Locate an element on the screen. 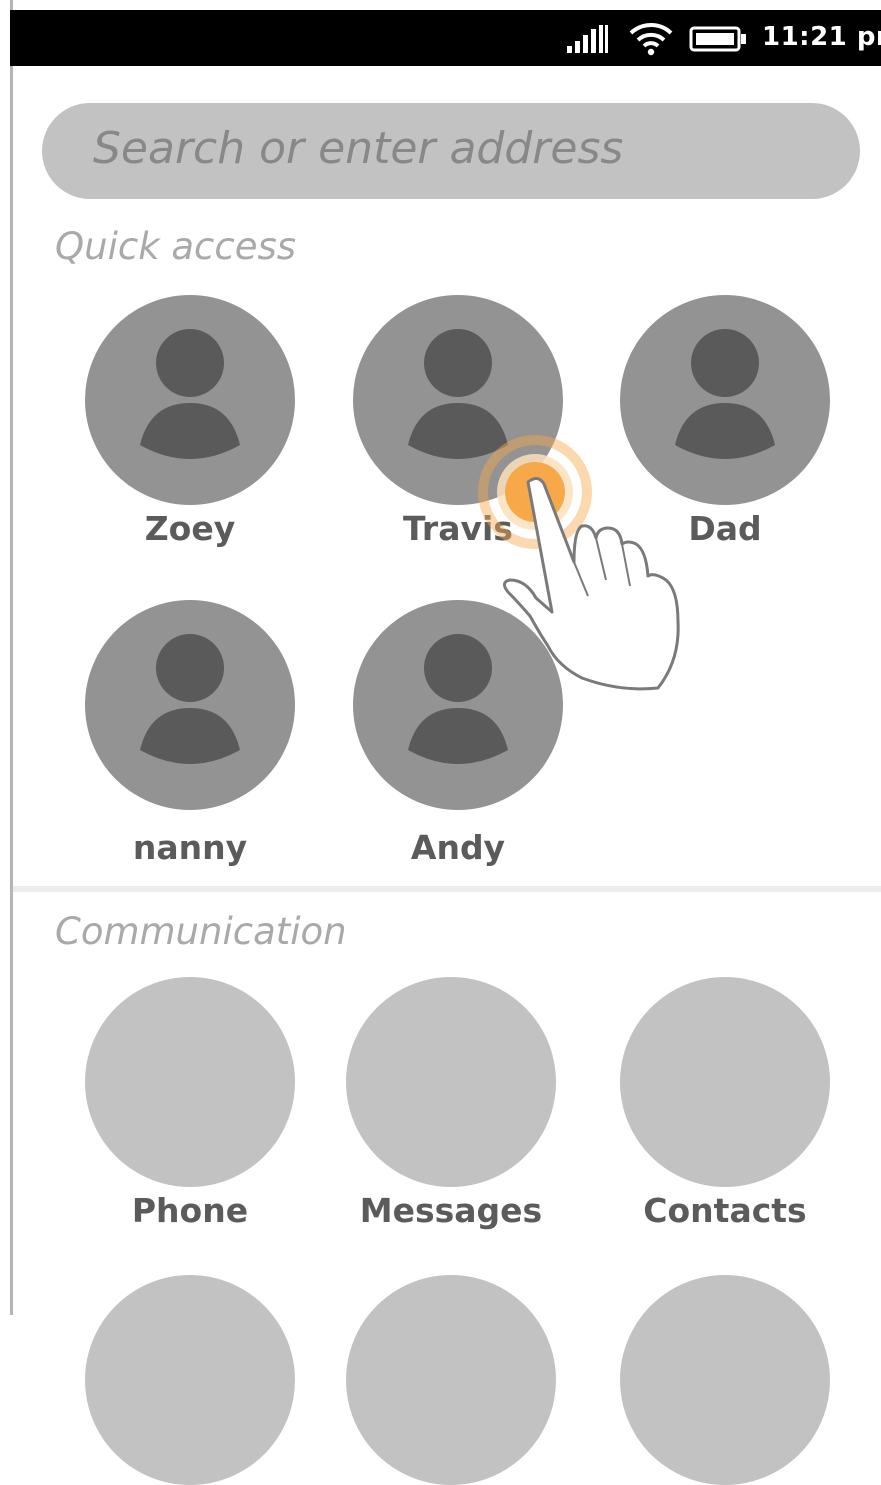 The height and width of the screenshot is (1485, 881). contact-tile-andy: Andy is located at coordinates (458, 740).